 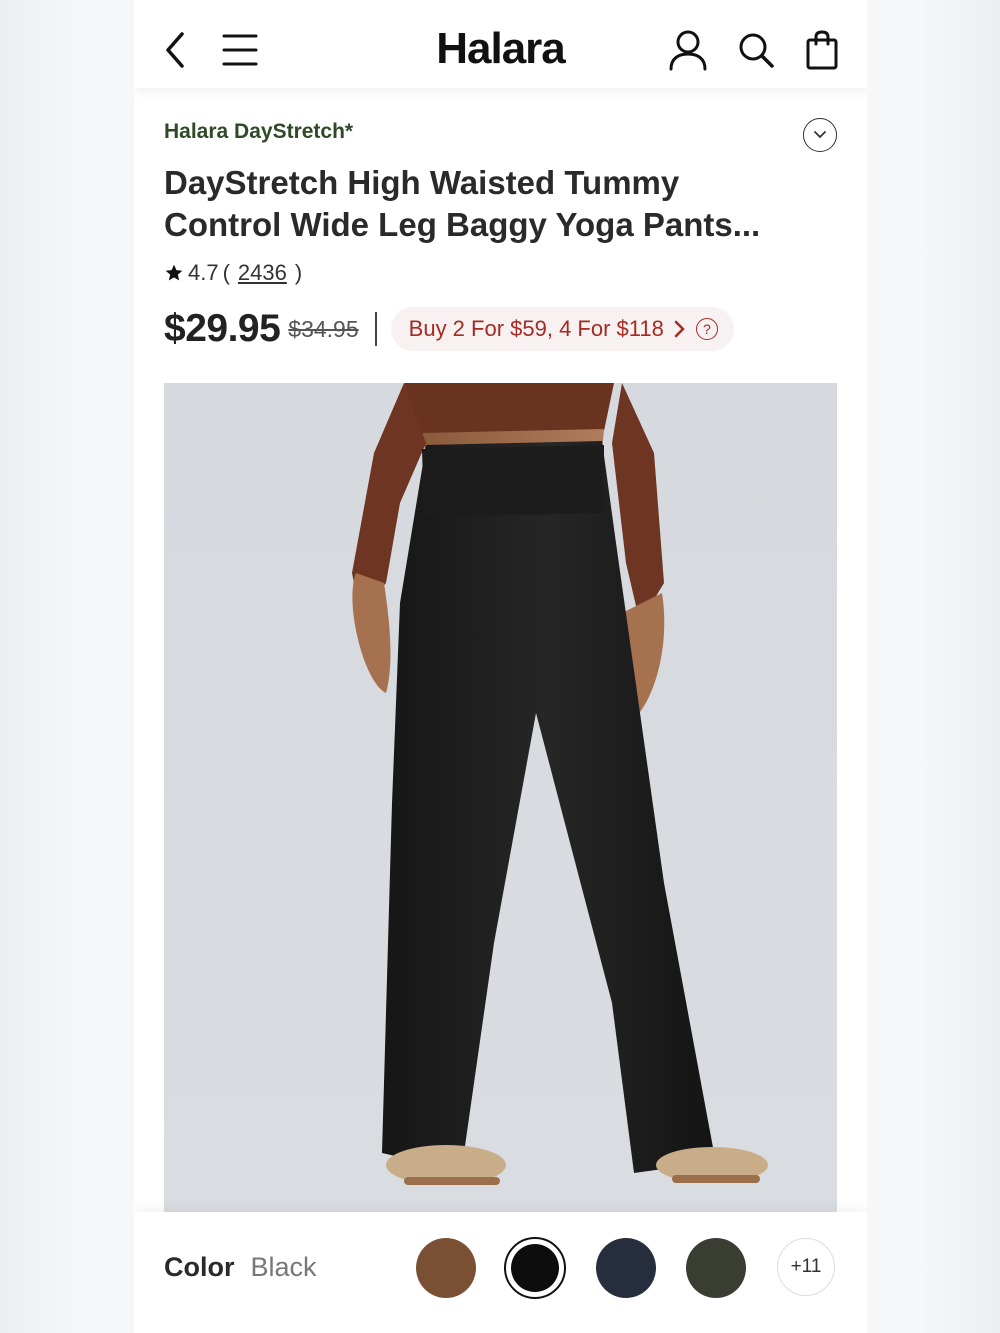 I want to click on selected-color-name: Black, so click(x=283, y=1267).